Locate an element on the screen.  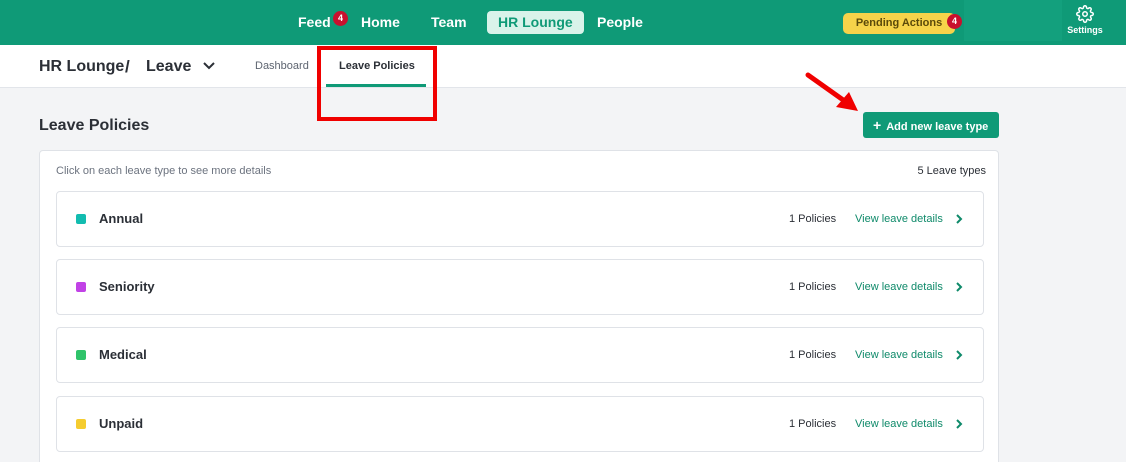
tab-dashboard: Dashboard is located at coordinates (282, 66).